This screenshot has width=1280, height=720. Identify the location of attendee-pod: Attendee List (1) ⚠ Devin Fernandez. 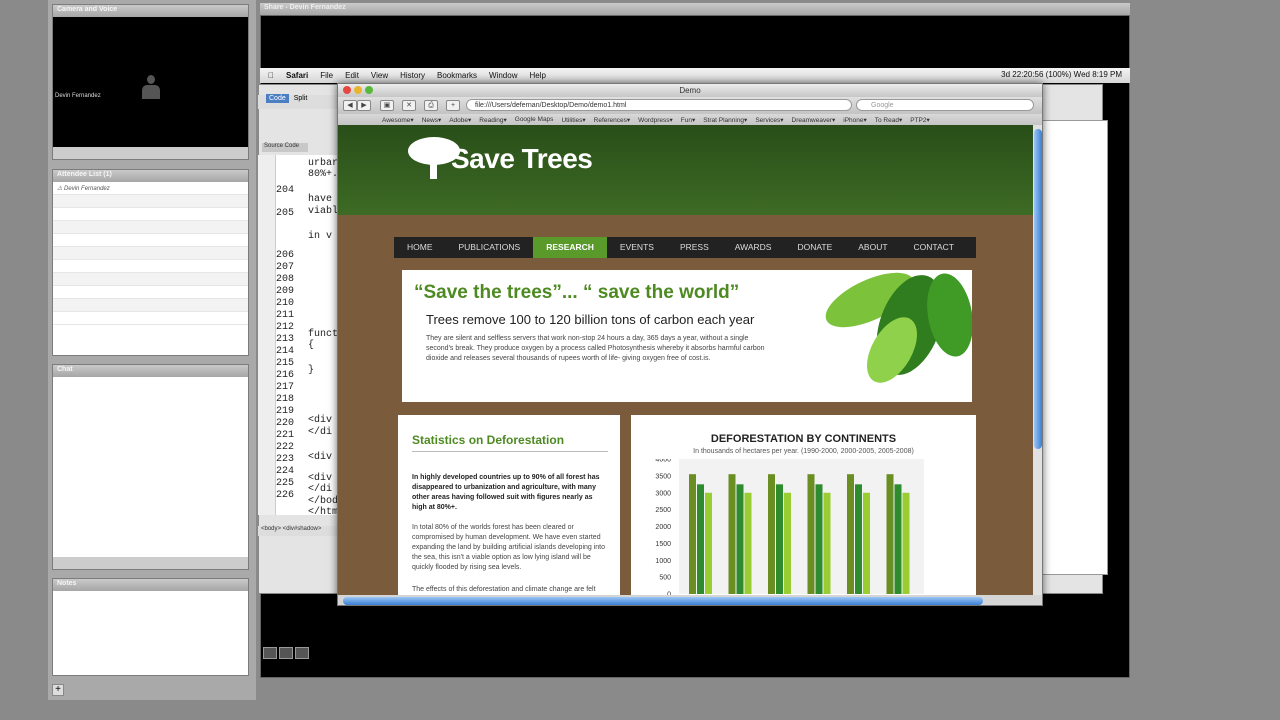
(150, 262).